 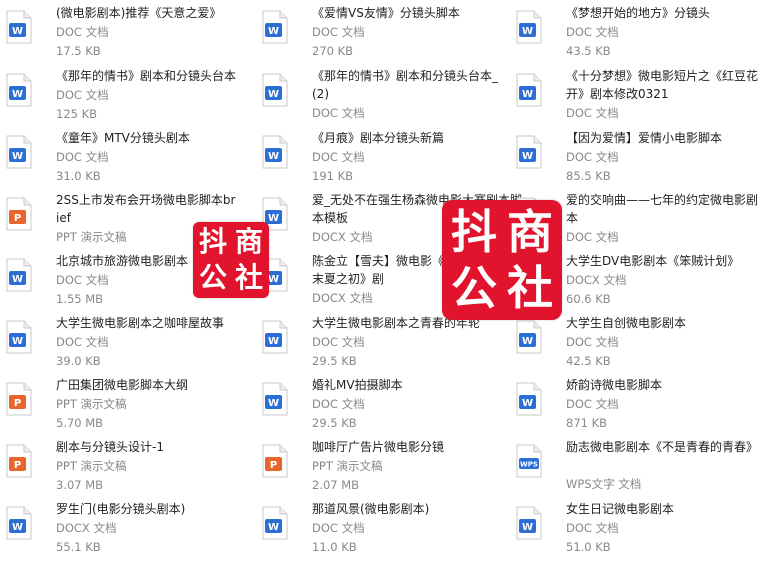 I want to click on file-size: 270 KB, so click(x=333, y=51).